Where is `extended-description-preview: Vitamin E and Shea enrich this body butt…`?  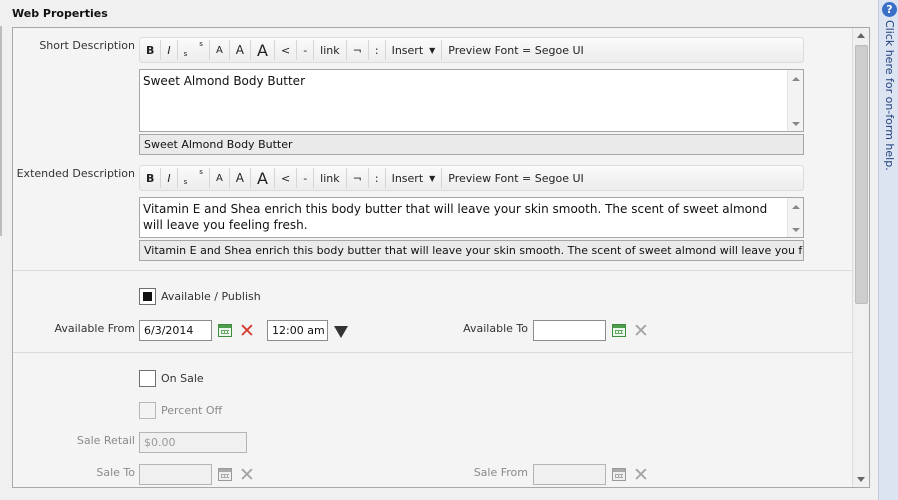
extended-description-preview: Vitamin E and Shea enrich this body butt… is located at coordinates (471, 250).